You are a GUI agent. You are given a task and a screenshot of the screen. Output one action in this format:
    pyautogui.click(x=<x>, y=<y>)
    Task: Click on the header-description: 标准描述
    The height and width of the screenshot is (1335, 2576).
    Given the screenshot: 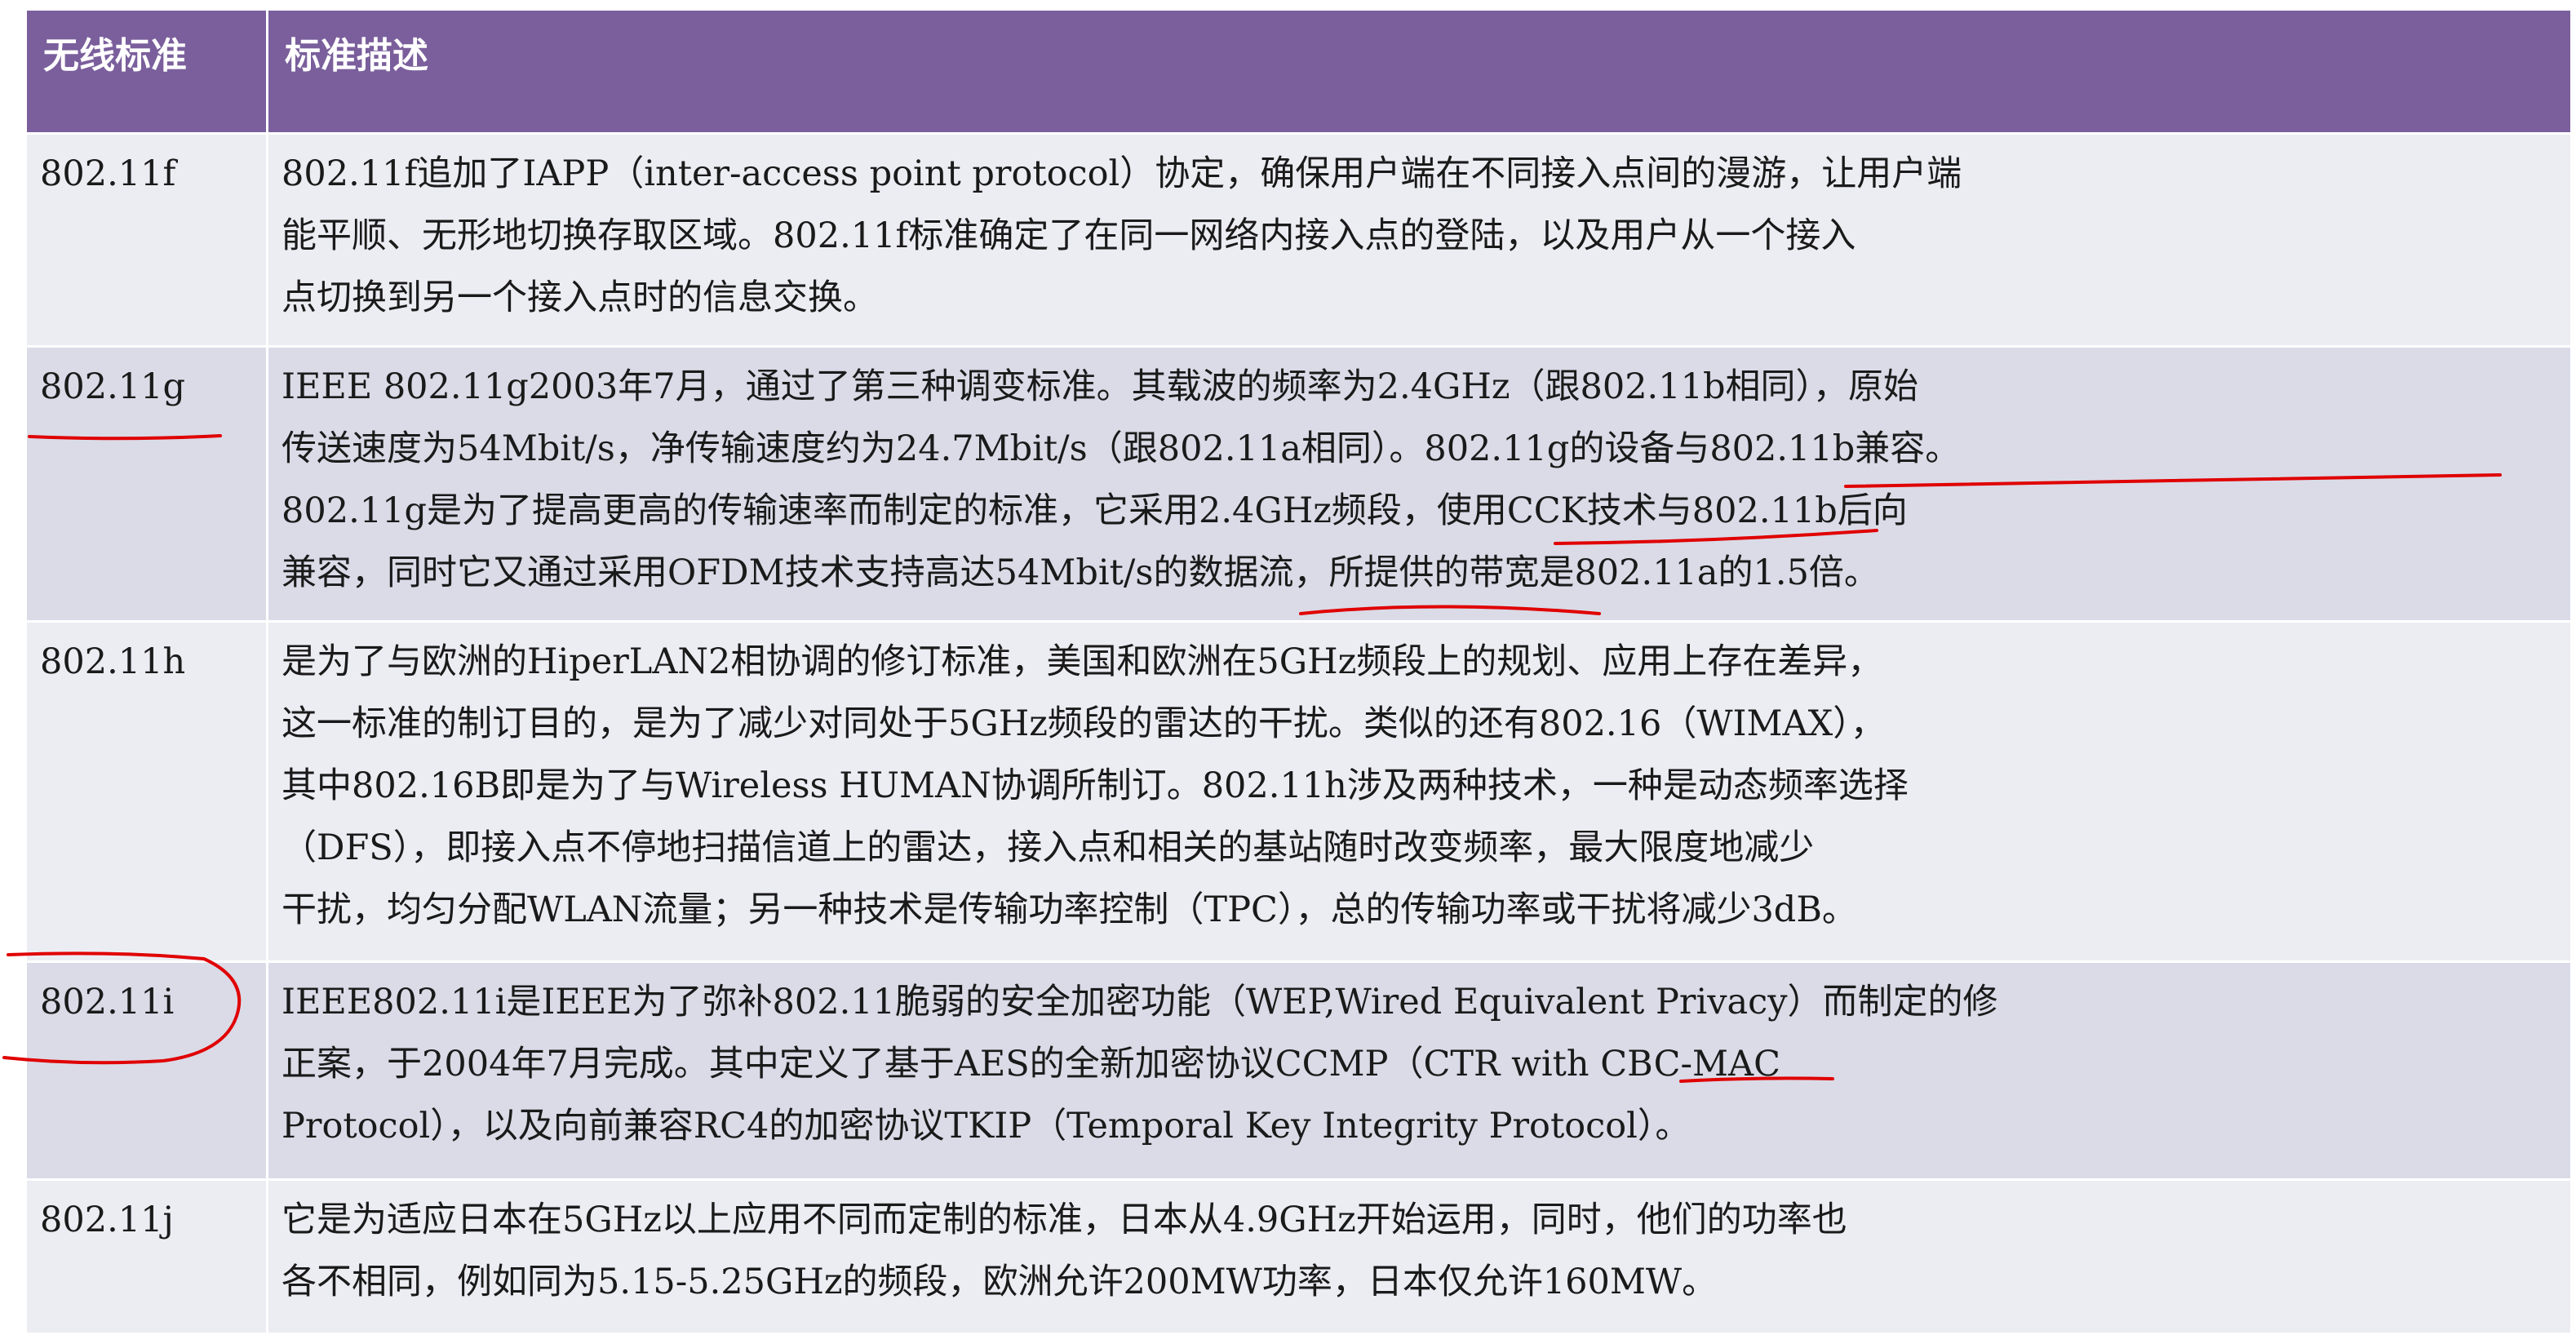 What is the action you would take?
    pyautogui.click(x=1419, y=72)
    